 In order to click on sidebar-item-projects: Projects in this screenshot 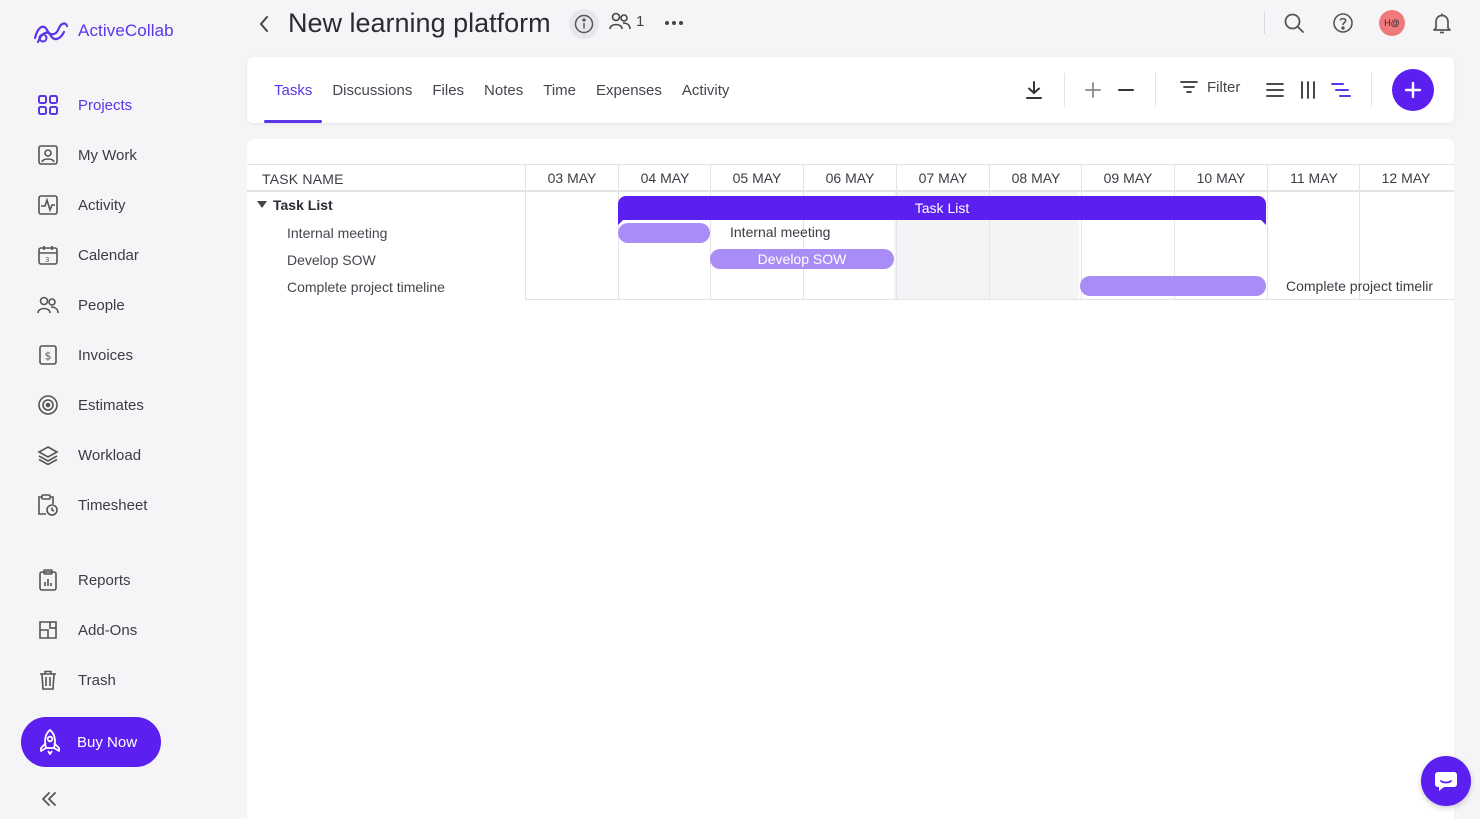, I will do `click(84, 105)`.